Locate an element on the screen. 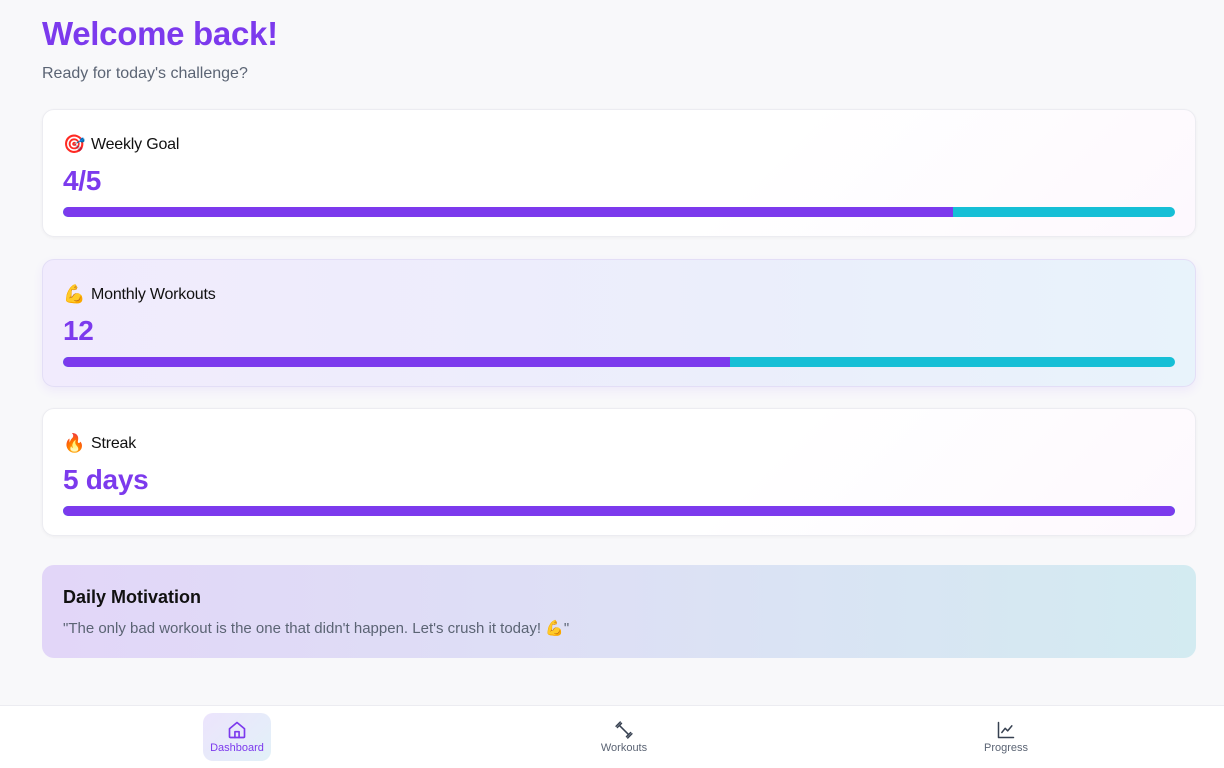 The width and height of the screenshot is (1224, 768). home-icon is located at coordinates (237, 730).